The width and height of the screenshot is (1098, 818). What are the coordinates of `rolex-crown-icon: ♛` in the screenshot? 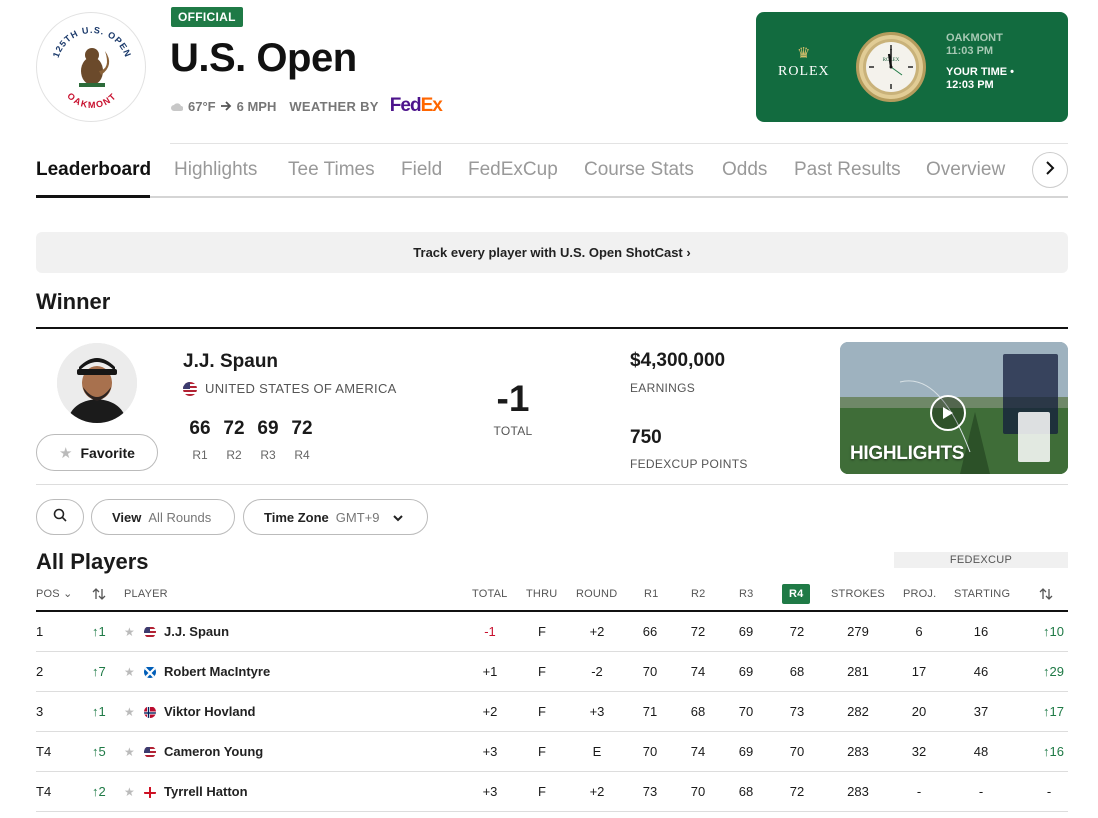 It's located at (804, 53).